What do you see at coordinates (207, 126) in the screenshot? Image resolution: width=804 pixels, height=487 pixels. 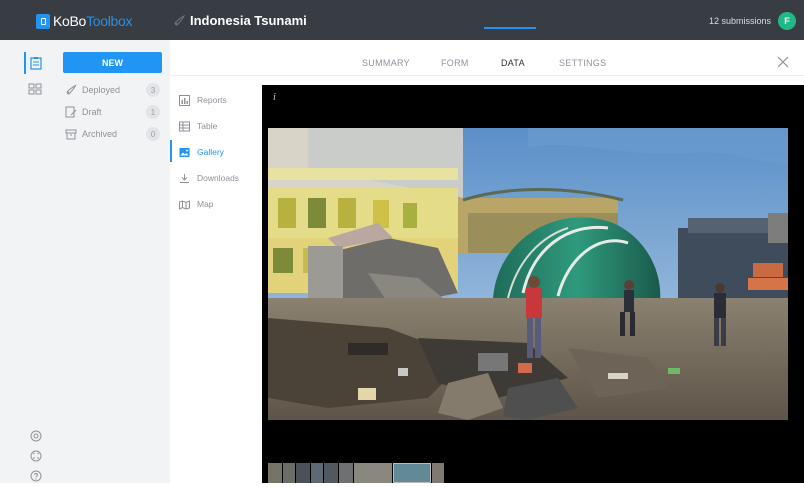 I see `subnav-label: Table` at bounding box center [207, 126].